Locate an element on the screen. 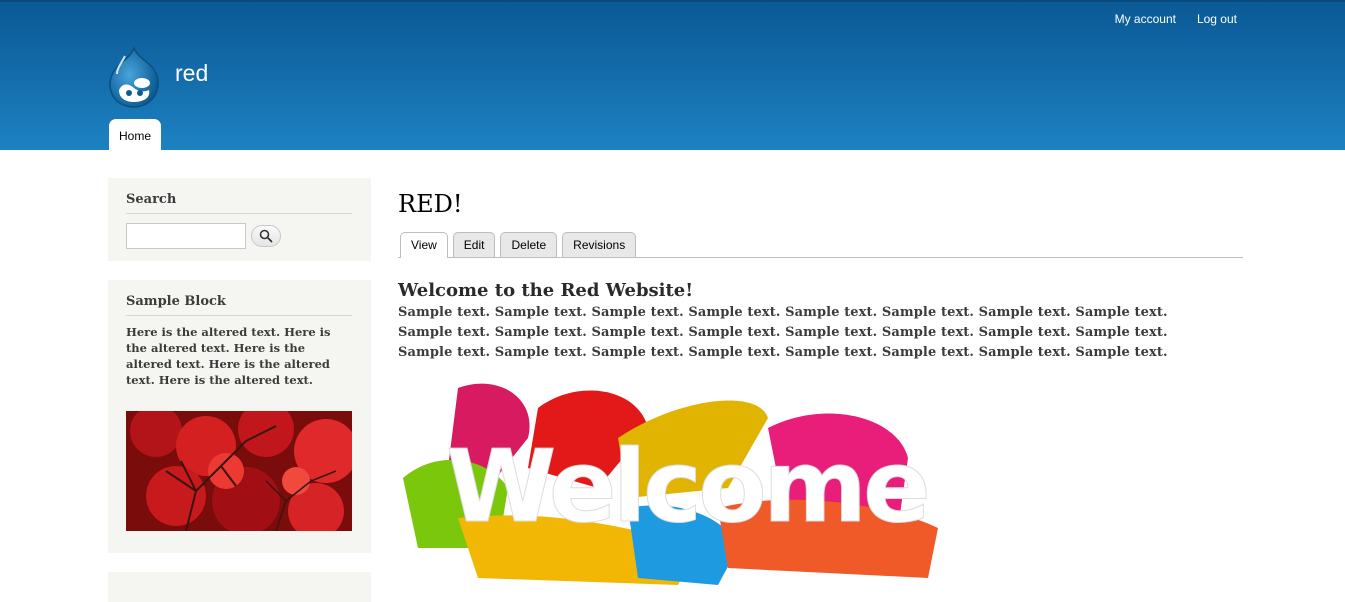 The height and width of the screenshot is (602, 1345). site-name: red is located at coordinates (191, 73).